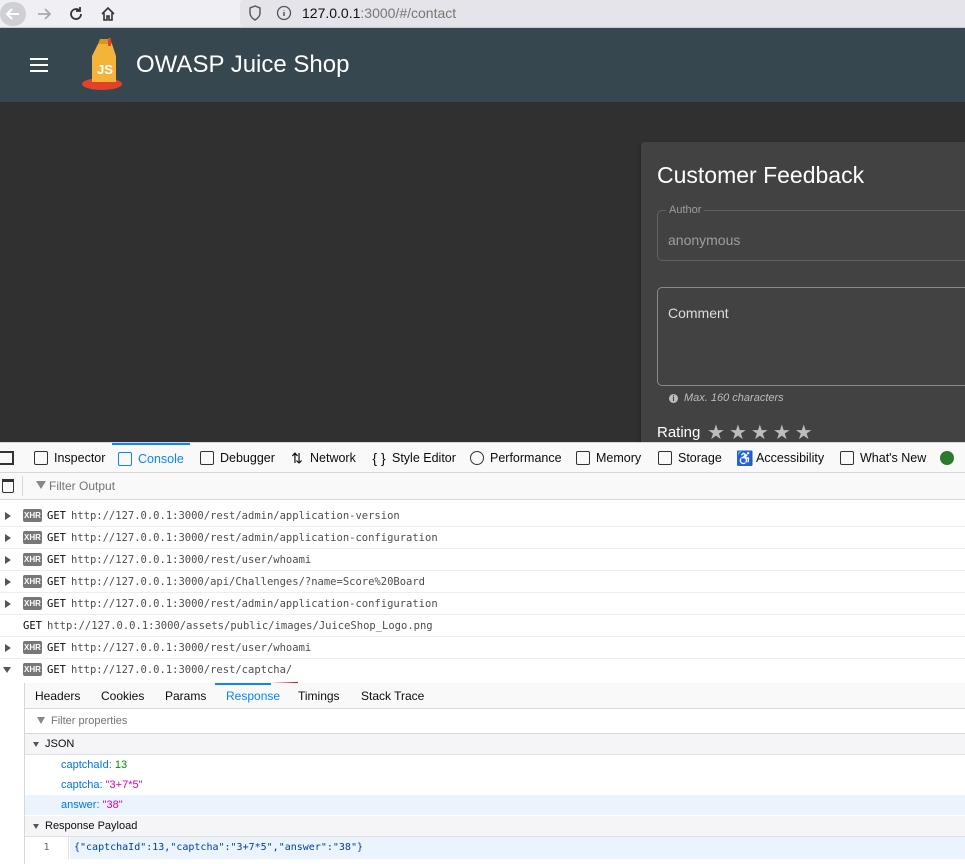 This screenshot has width=965, height=864. What do you see at coordinates (181, 670) in the screenshot?
I see `log-url: http://127.0.0.1:3000/rest/captcha/` at bounding box center [181, 670].